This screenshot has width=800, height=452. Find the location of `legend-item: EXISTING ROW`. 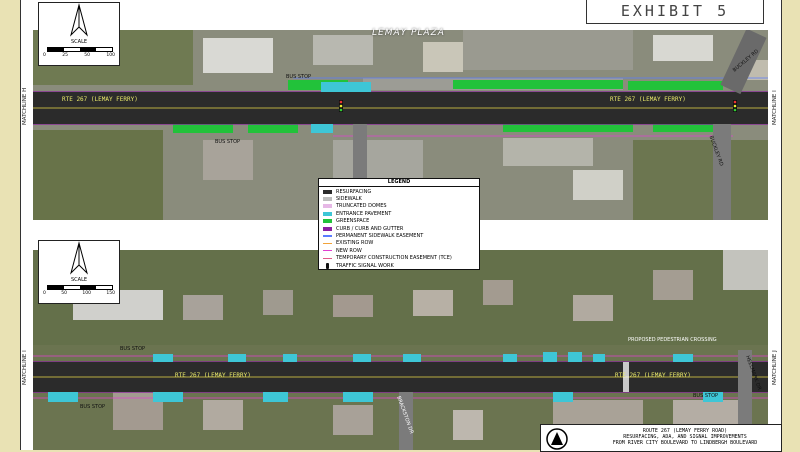

legend-item: EXISTING ROW is located at coordinates (401, 243).